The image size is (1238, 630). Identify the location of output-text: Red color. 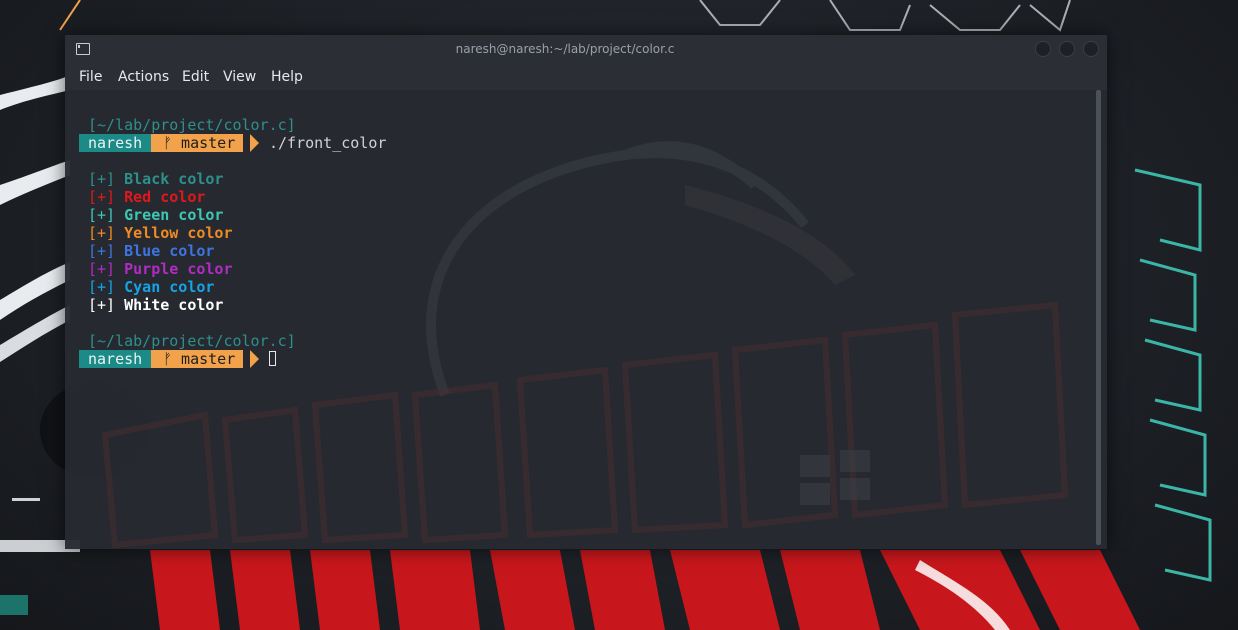
(165, 197).